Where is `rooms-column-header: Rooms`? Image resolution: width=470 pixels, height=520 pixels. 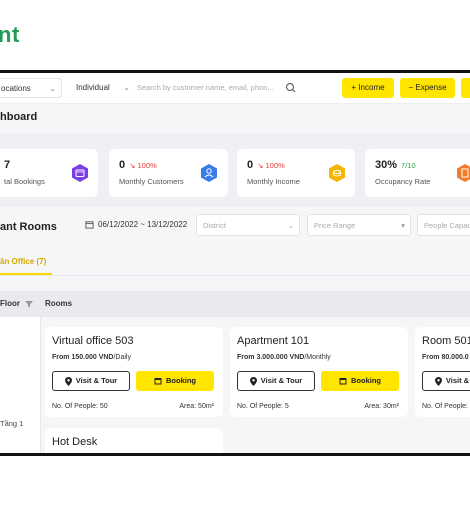
rooms-column-header: Rooms is located at coordinates (59, 303).